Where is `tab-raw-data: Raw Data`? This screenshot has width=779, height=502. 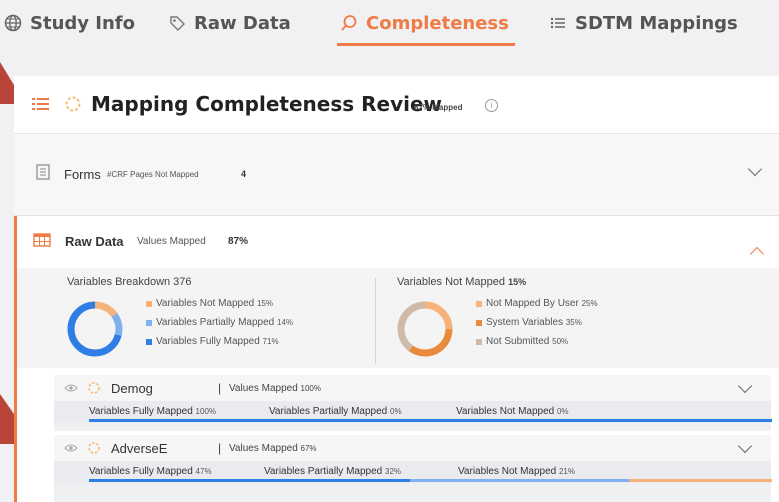
tab-raw-data: Raw Data is located at coordinates (229, 23).